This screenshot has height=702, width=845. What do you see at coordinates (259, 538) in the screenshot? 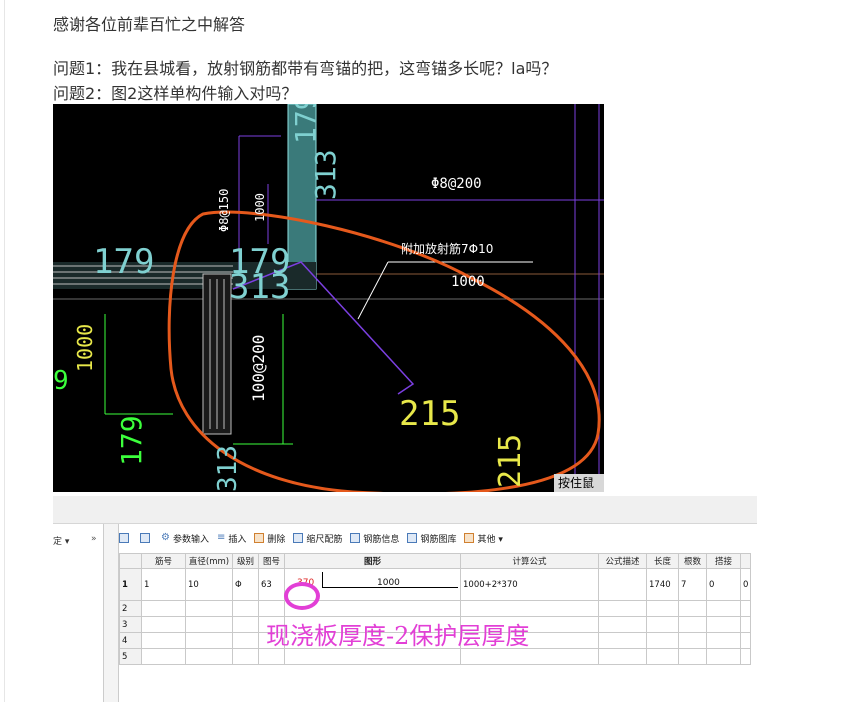
I see `delete-icon` at bounding box center [259, 538].